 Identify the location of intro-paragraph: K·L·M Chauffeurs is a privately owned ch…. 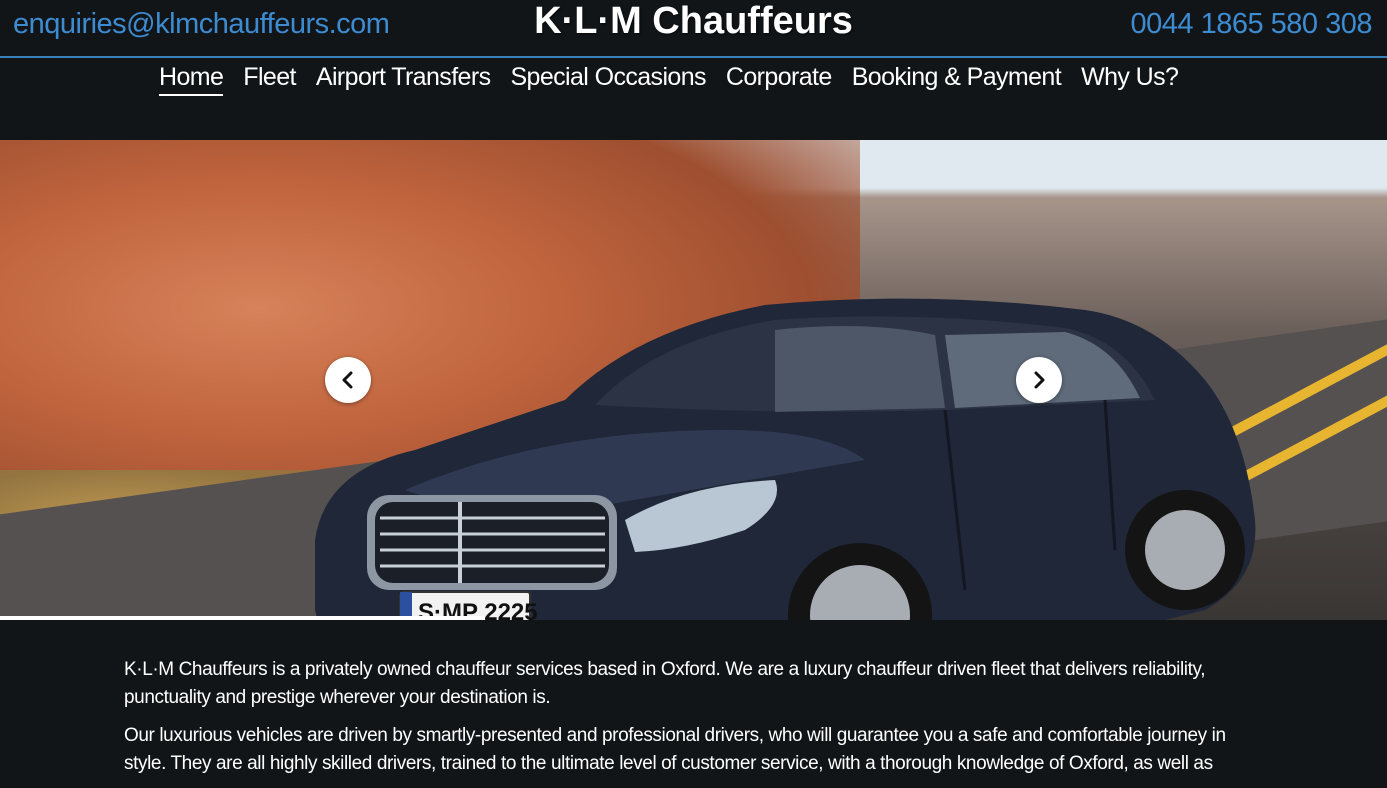
(665, 683).